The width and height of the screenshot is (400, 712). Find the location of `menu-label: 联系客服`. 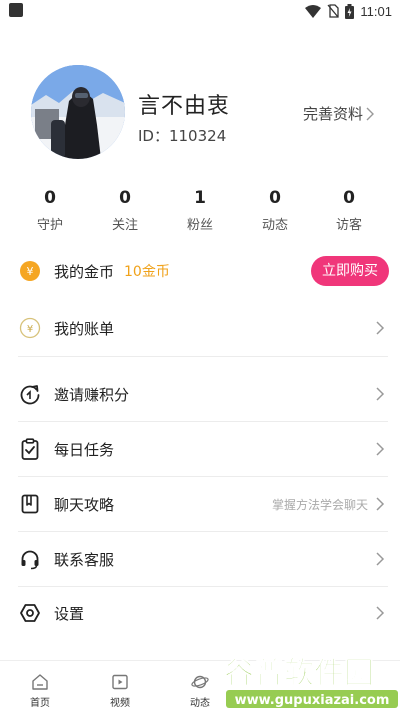

menu-label: 联系客服 is located at coordinates (84, 559).